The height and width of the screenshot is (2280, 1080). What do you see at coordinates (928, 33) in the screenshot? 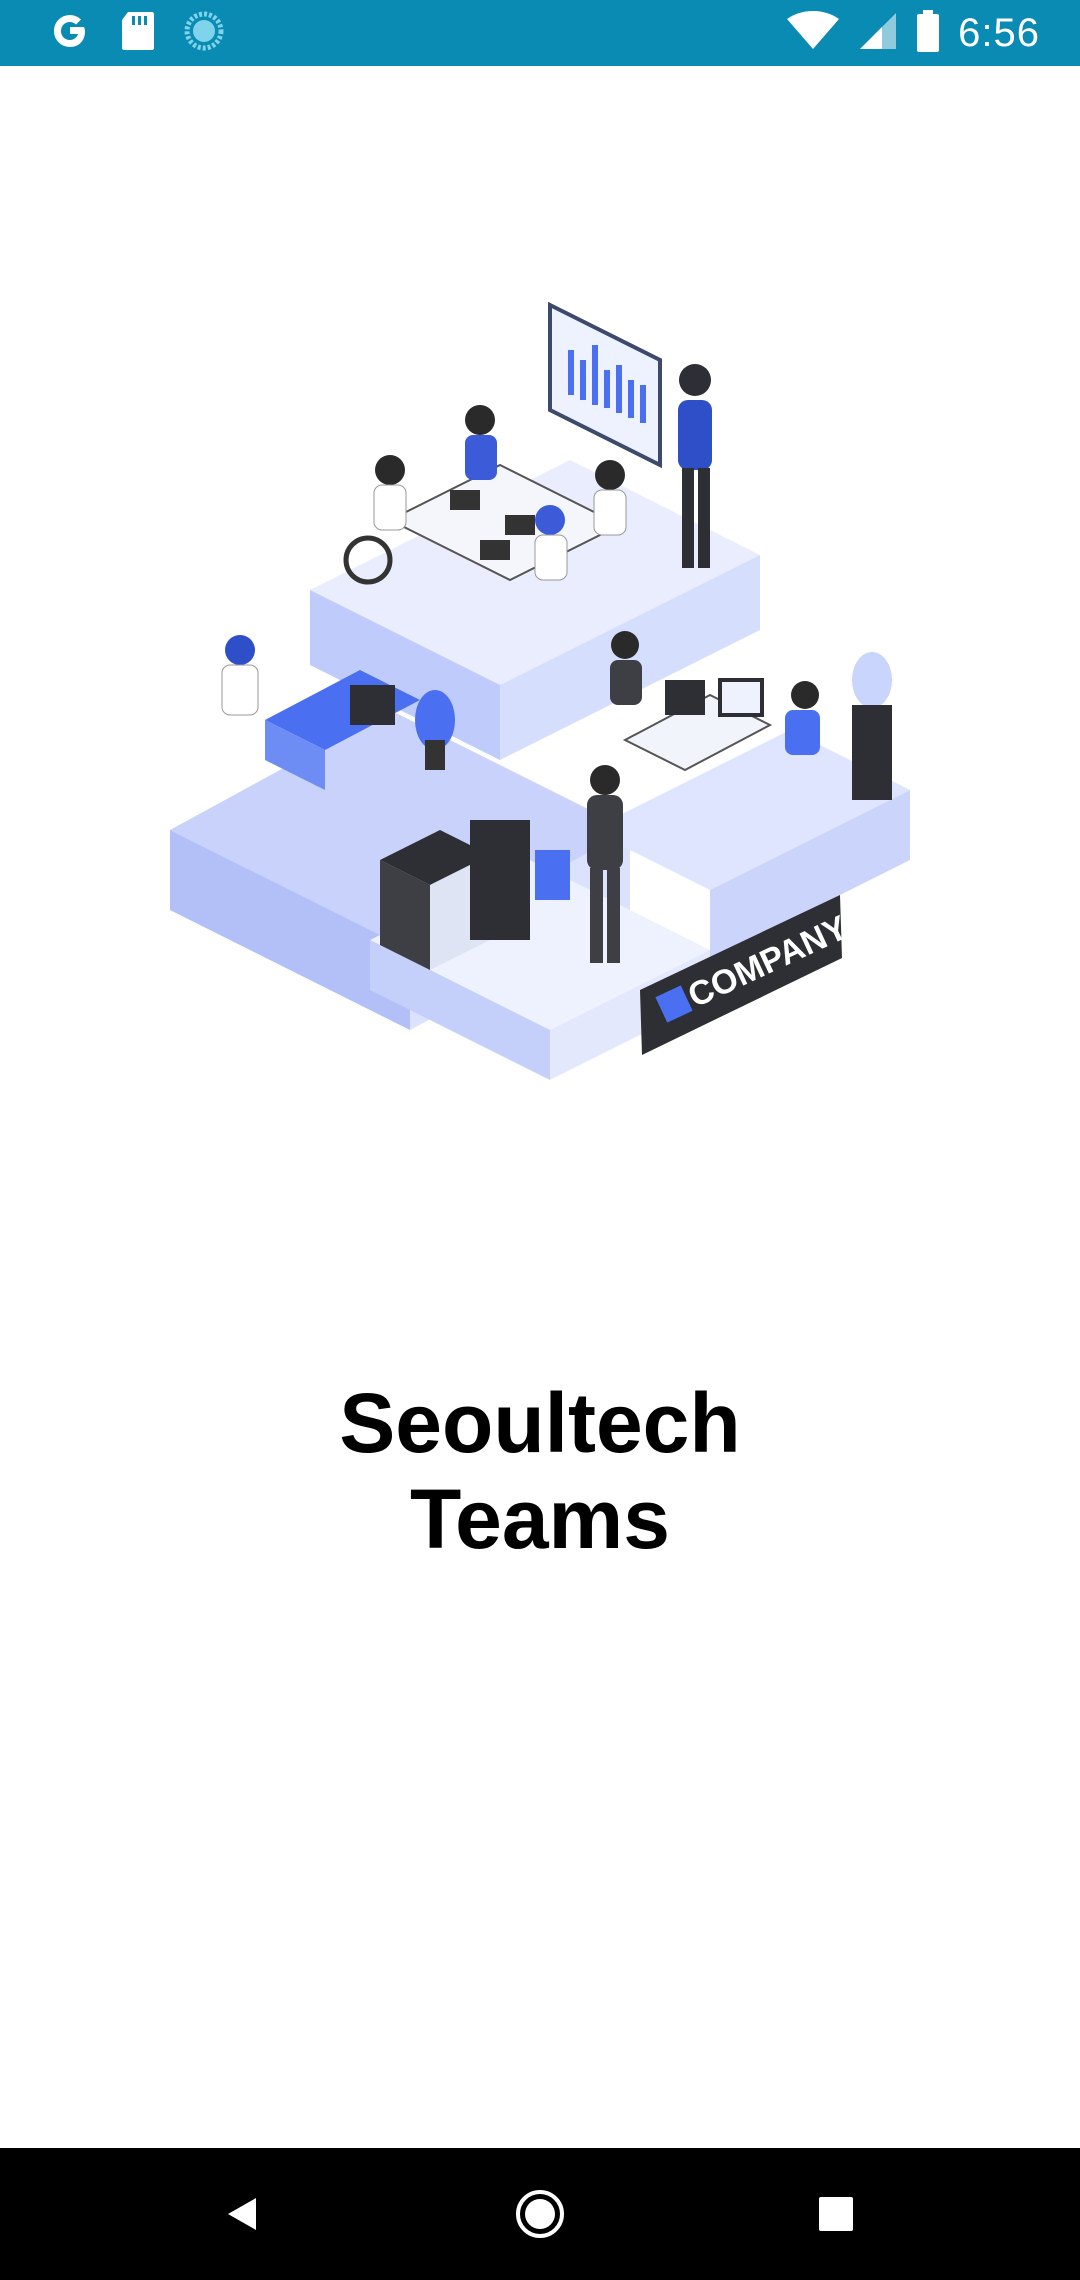
I see `battery-icon` at bounding box center [928, 33].